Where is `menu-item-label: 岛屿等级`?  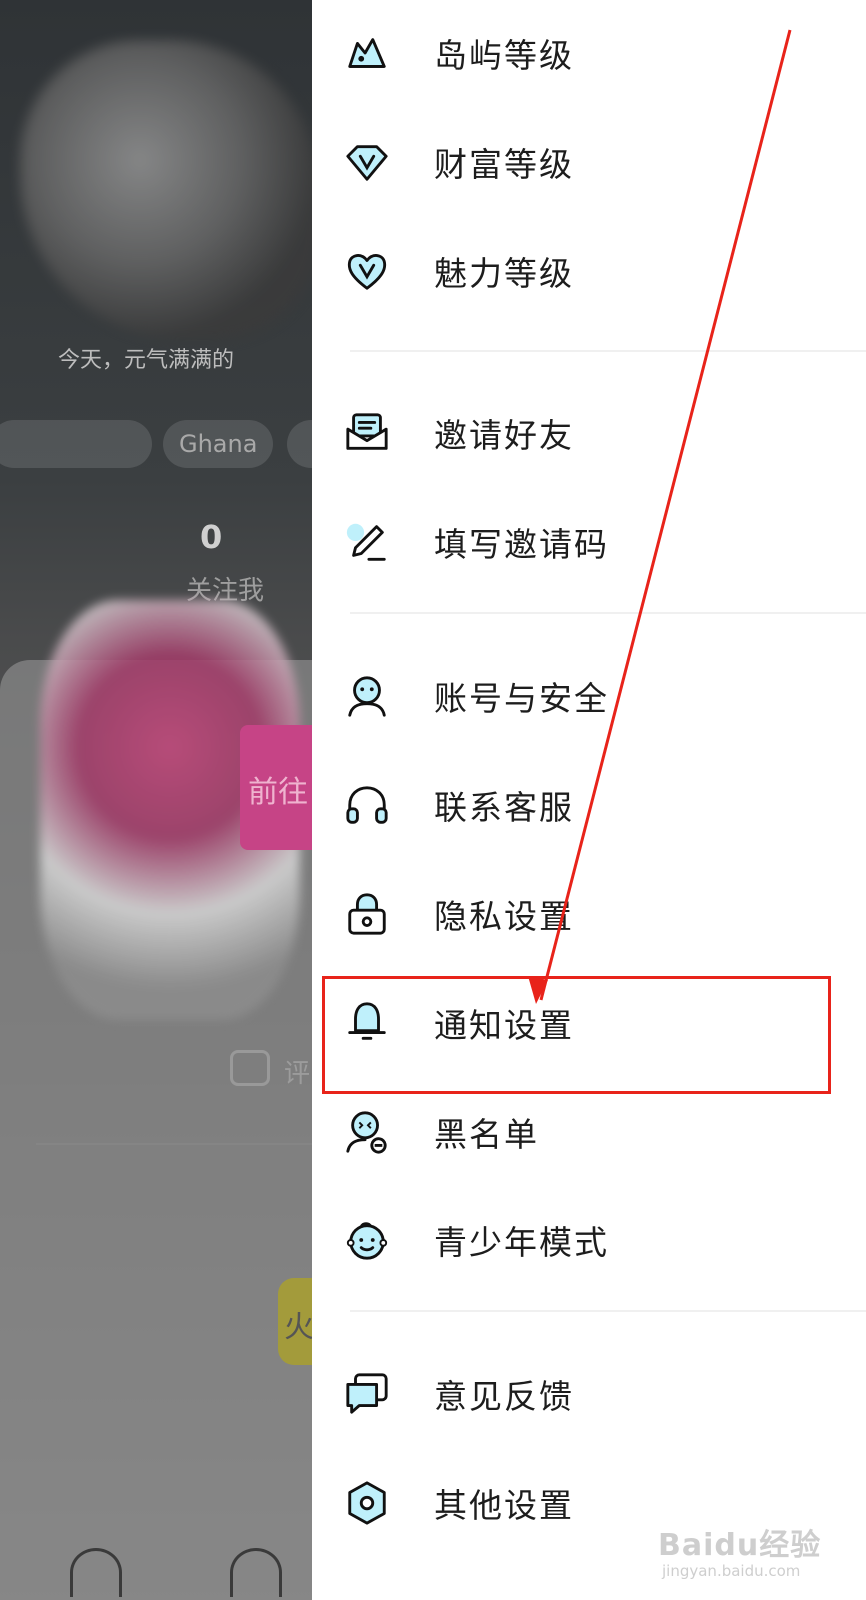
menu-item-label: 岛屿等级 is located at coordinates (504, 55).